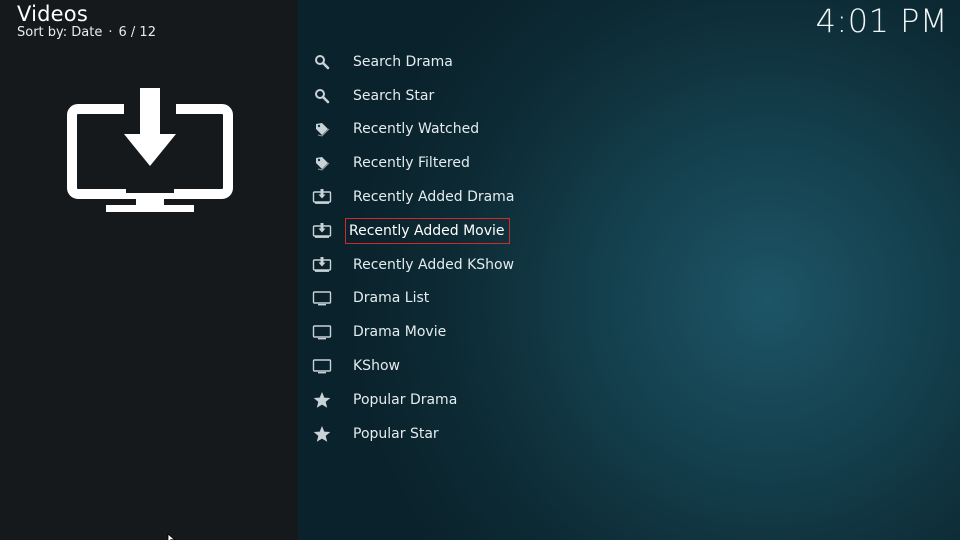 This screenshot has height=540, width=960. I want to click on menu-item-label: Popular Drama, so click(405, 399).